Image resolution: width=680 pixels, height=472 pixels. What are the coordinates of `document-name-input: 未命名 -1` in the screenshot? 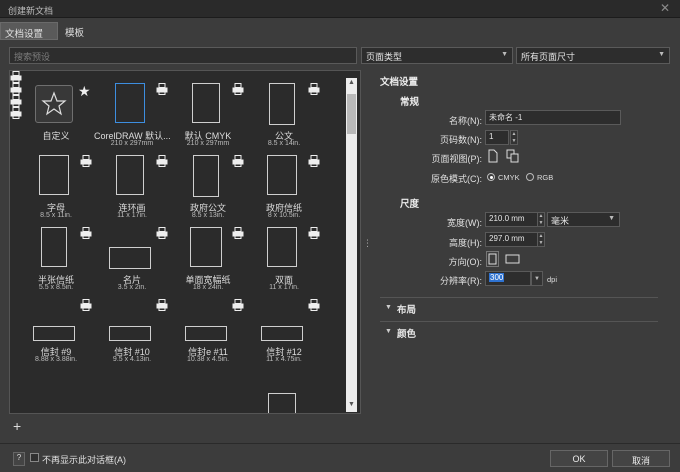 It's located at (553, 117).